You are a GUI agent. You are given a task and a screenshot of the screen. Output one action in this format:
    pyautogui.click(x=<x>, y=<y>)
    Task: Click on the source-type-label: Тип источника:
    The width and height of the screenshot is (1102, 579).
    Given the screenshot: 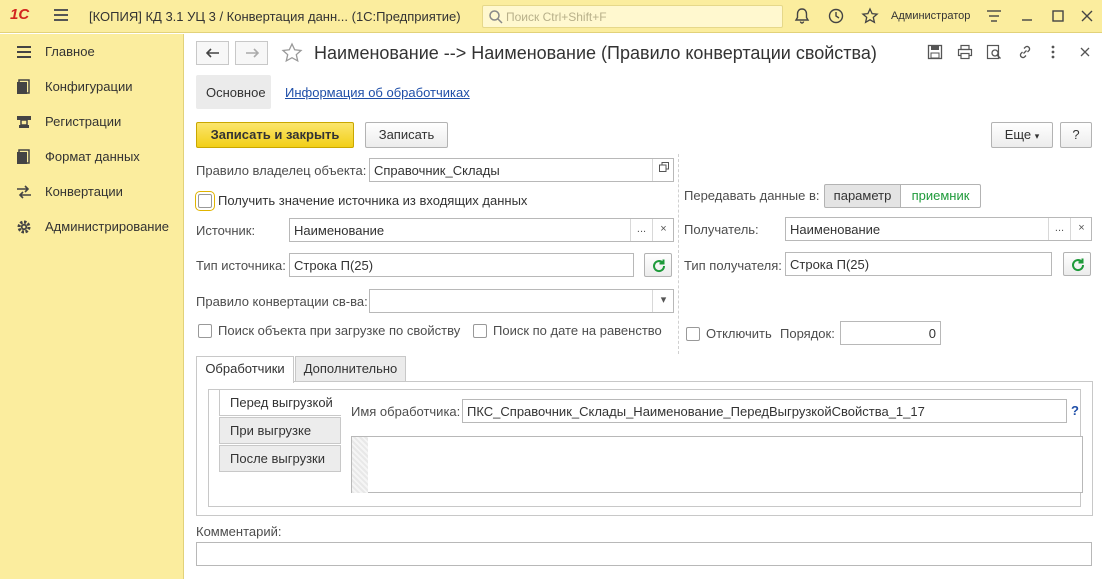 What is the action you would take?
    pyautogui.click(x=241, y=265)
    